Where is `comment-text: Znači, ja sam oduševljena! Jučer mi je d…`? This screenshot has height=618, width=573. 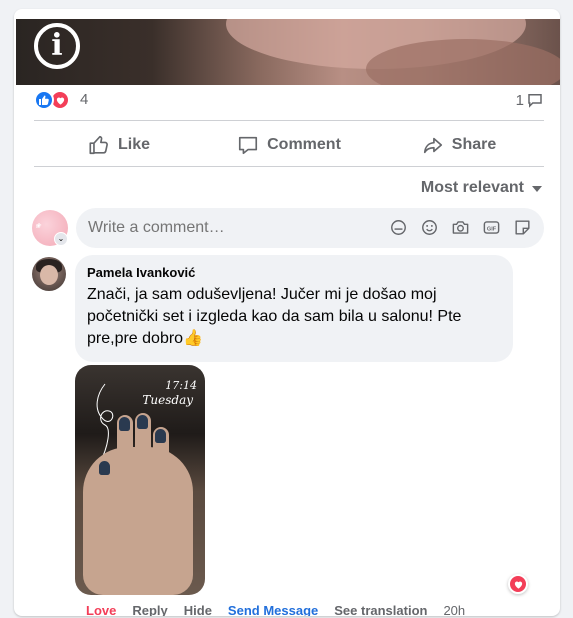 comment-text: Znači, ja sam oduševljena! Jučer mi je d… is located at coordinates (274, 316).